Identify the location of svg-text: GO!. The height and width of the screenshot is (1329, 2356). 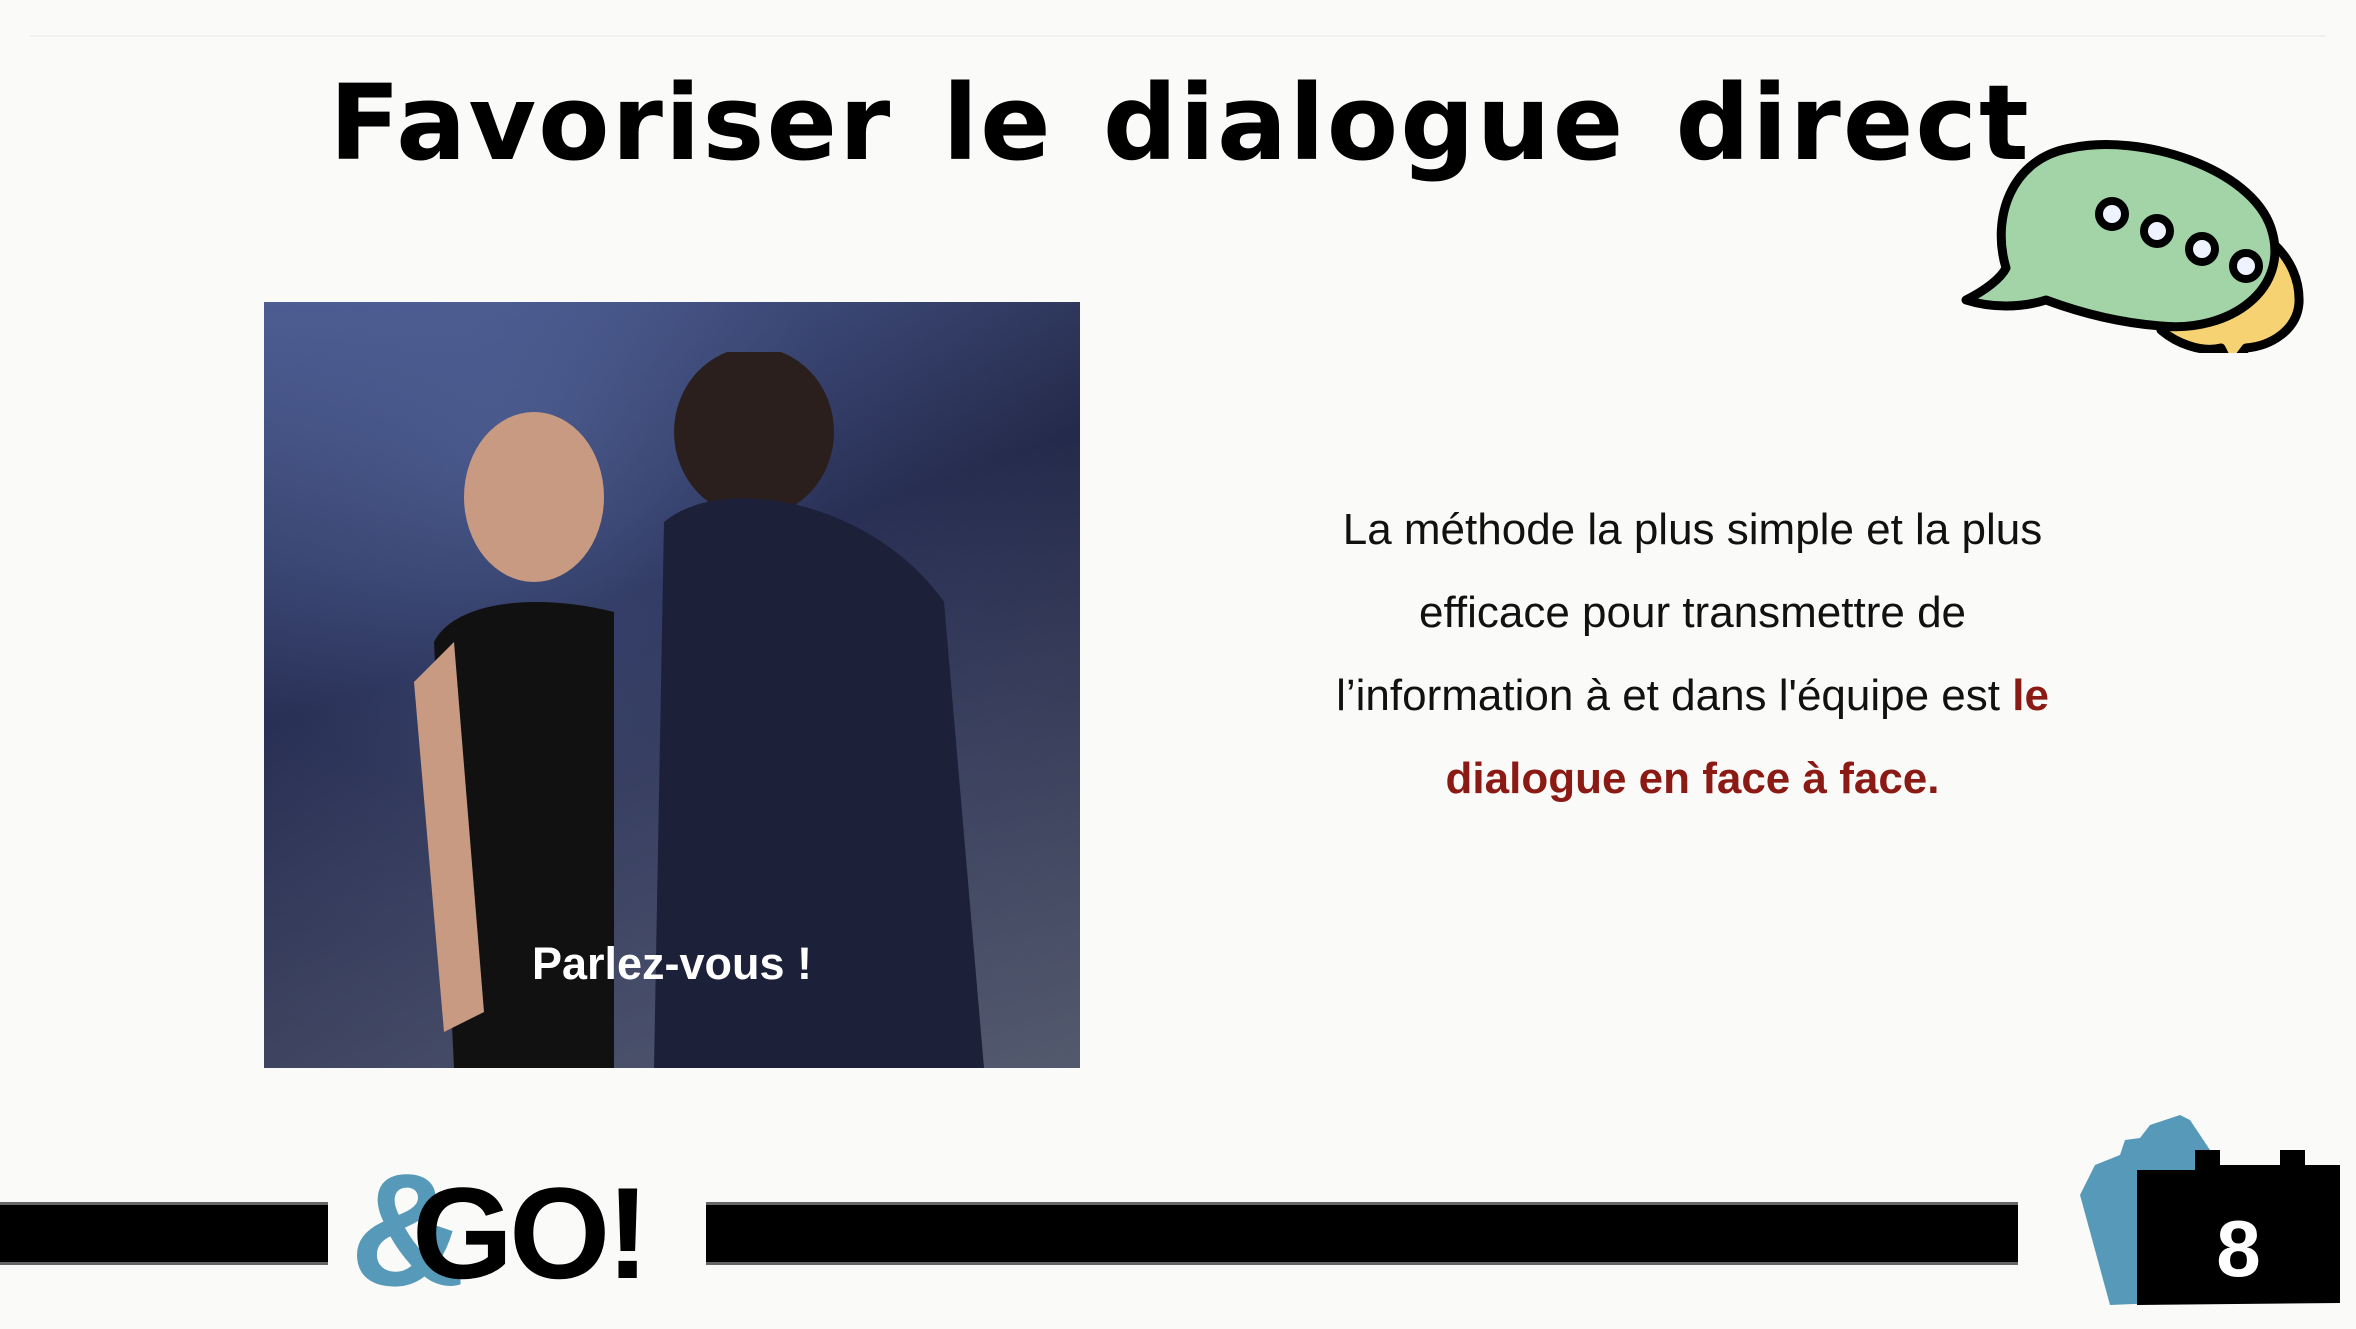
(529, 1232).